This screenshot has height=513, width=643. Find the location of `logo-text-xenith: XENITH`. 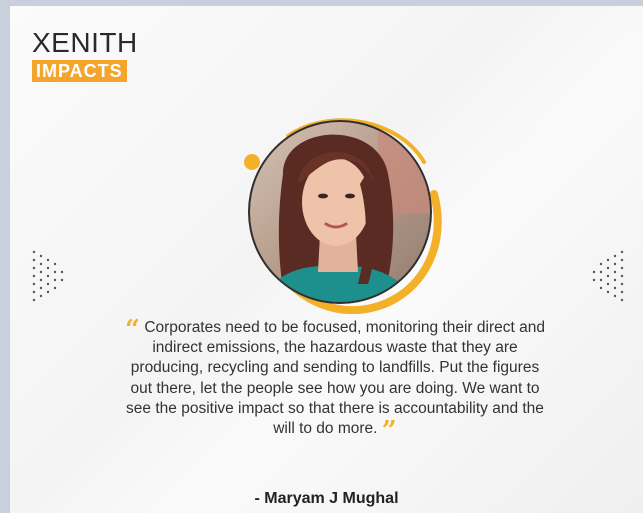

logo-text-xenith: XENITH is located at coordinates (85, 42).